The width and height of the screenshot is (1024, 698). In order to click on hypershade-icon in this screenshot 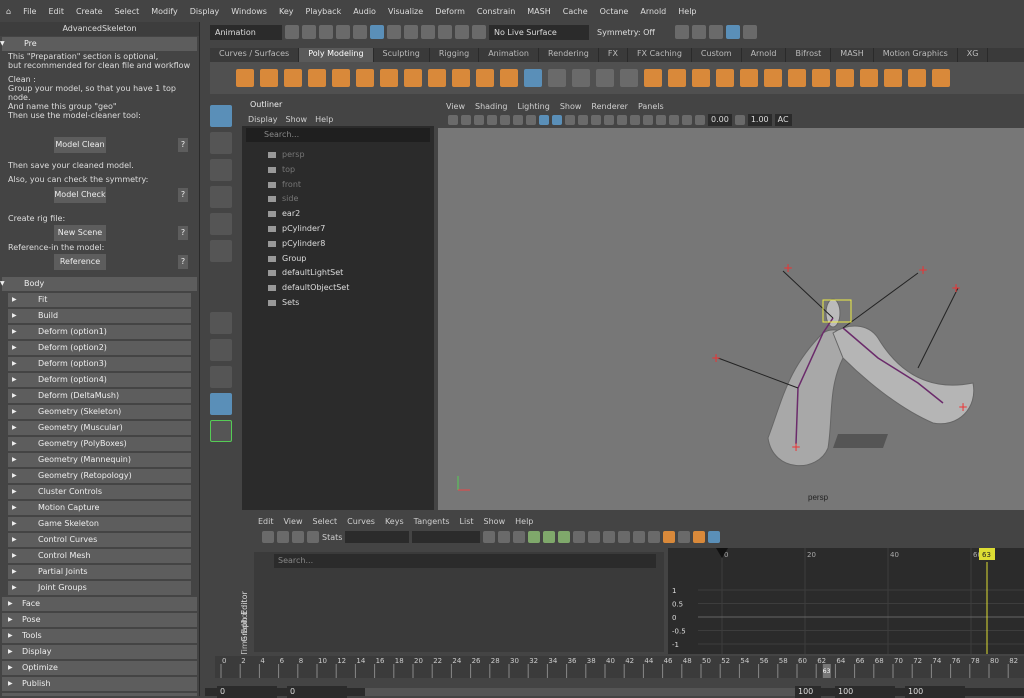, I will do `click(733, 32)`.